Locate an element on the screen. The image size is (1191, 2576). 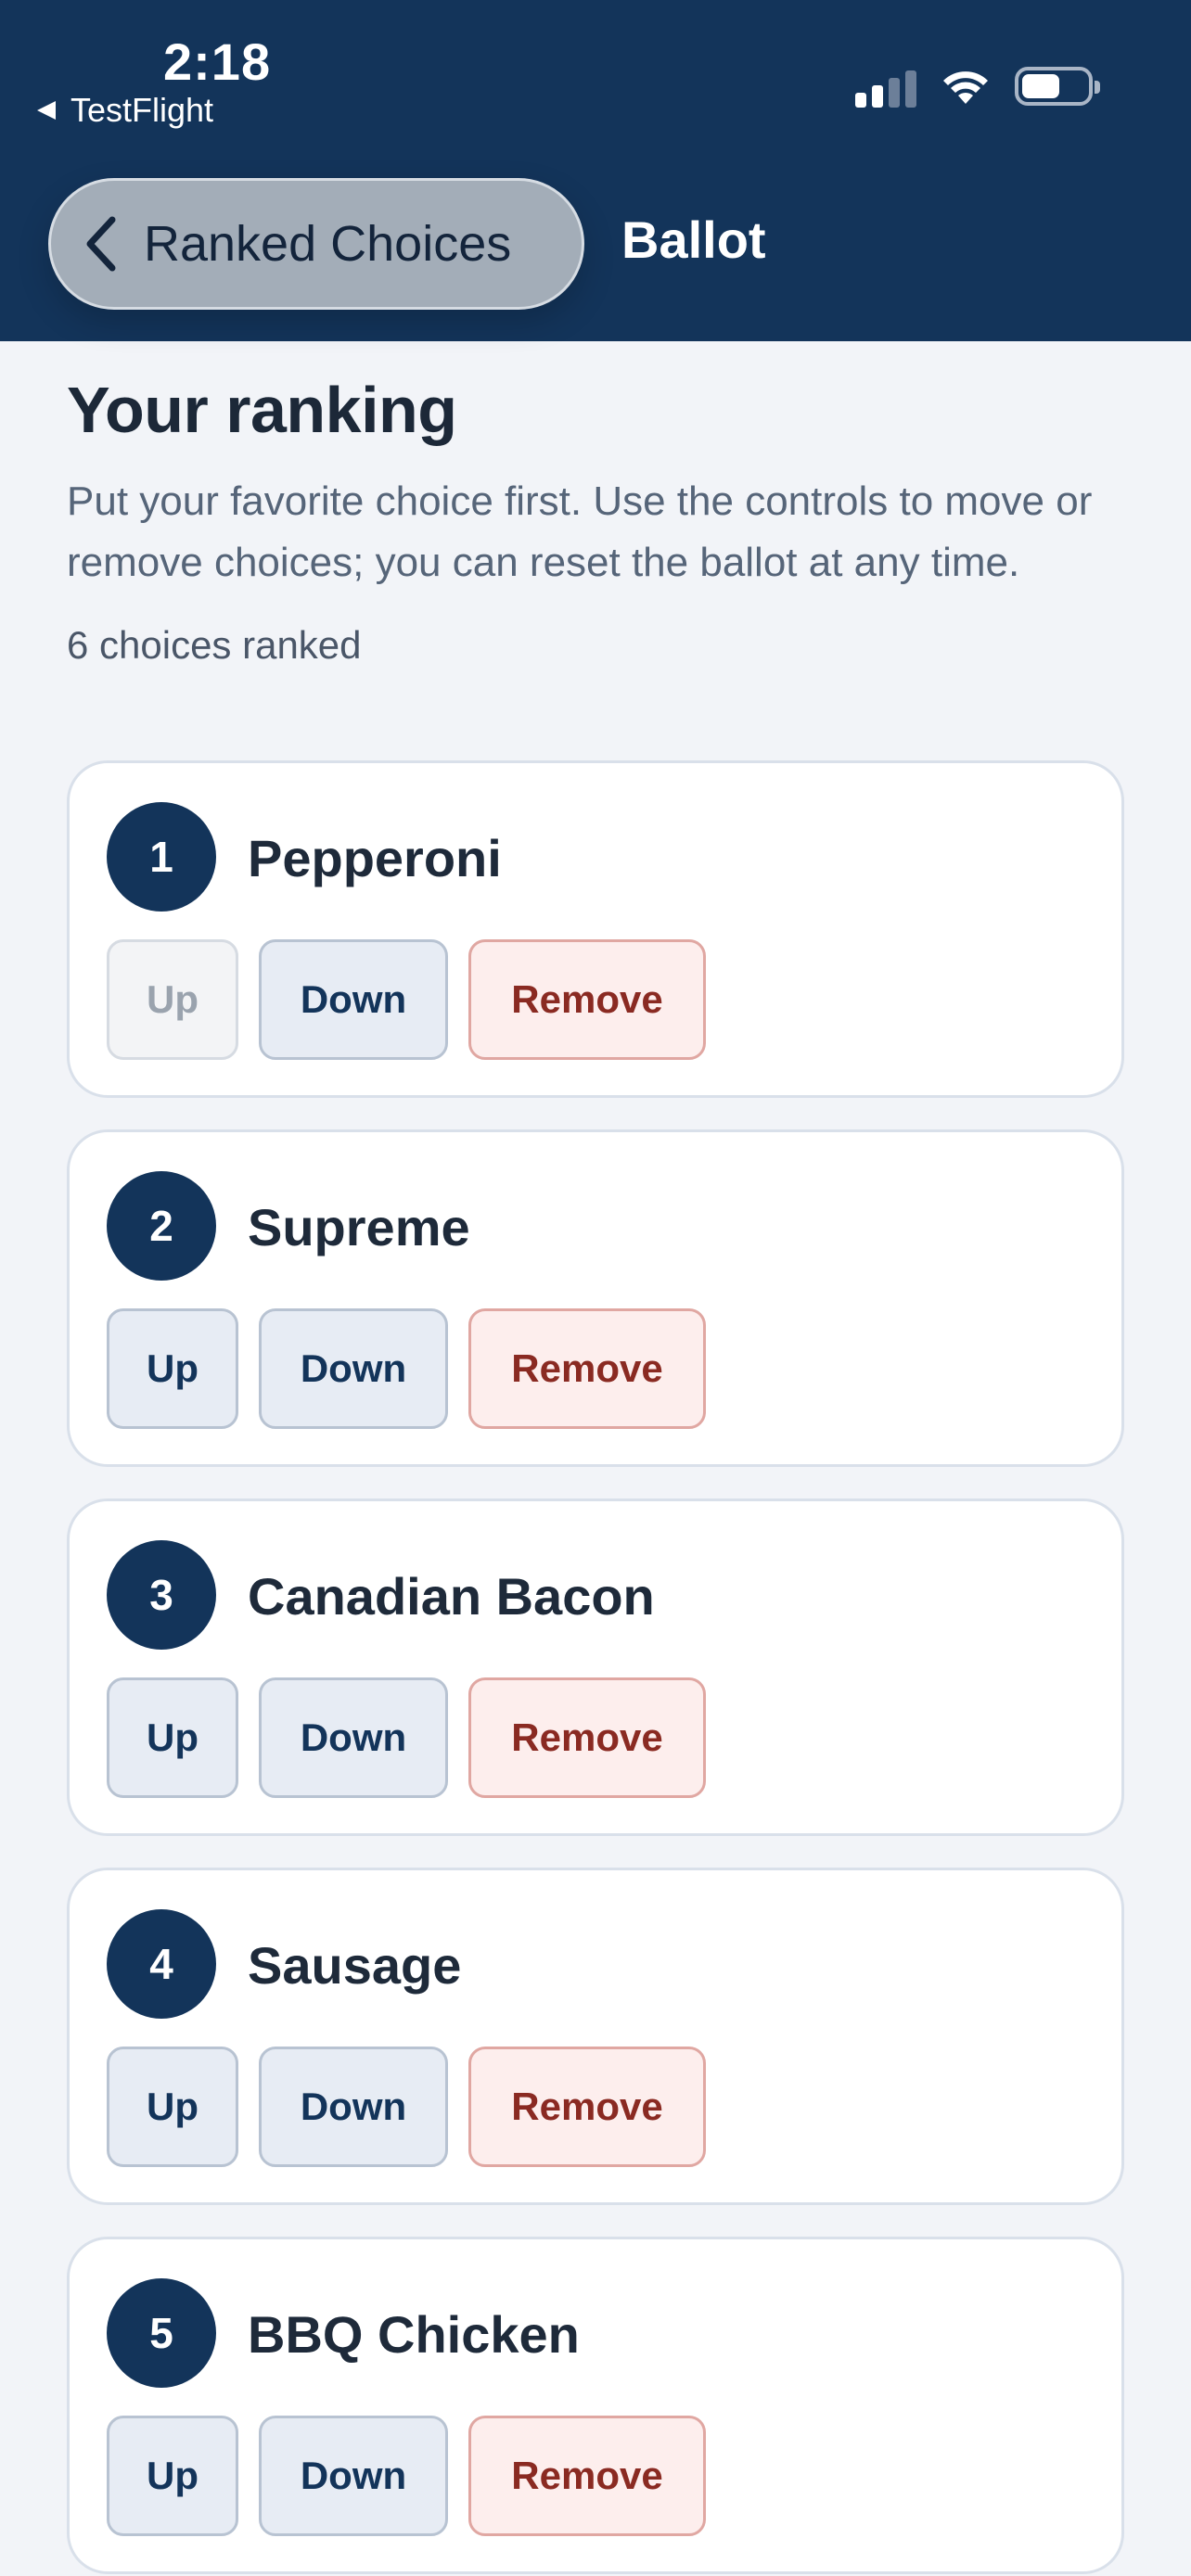
page-title: Your ranking is located at coordinates (262, 410).